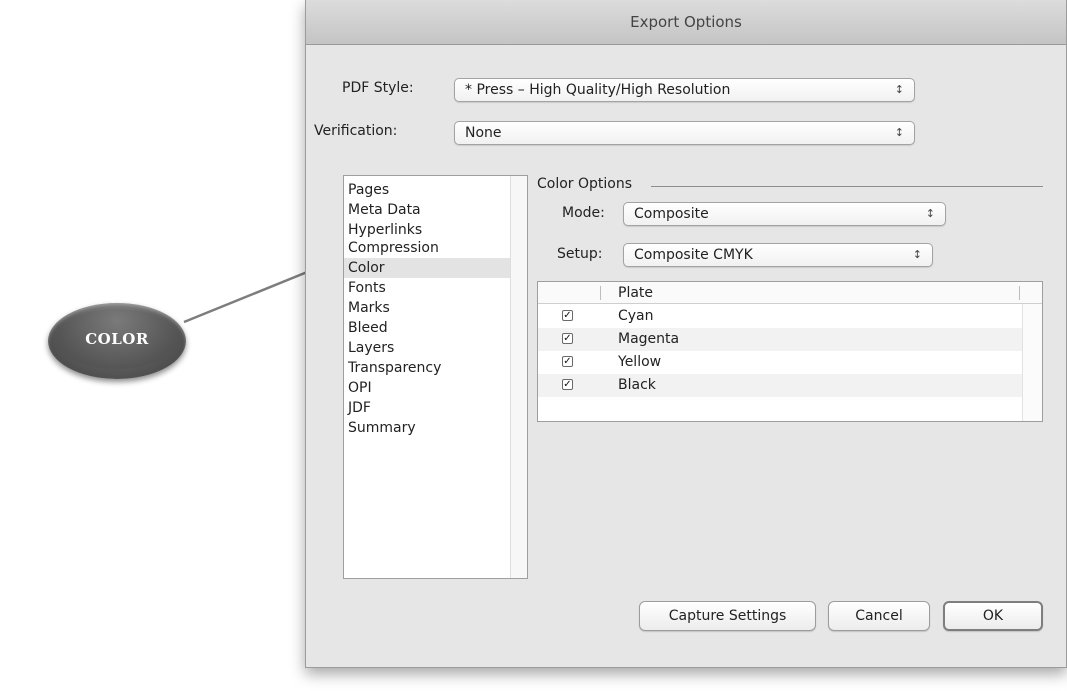 The image size is (1067, 691). I want to click on plate-table-header: Plate, so click(790, 293).